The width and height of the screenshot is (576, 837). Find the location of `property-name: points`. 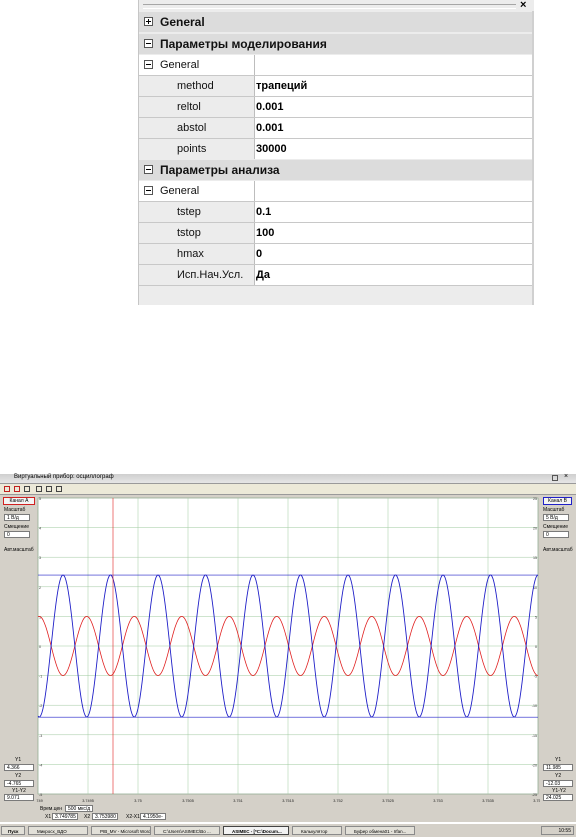

property-name: points is located at coordinates (192, 149).